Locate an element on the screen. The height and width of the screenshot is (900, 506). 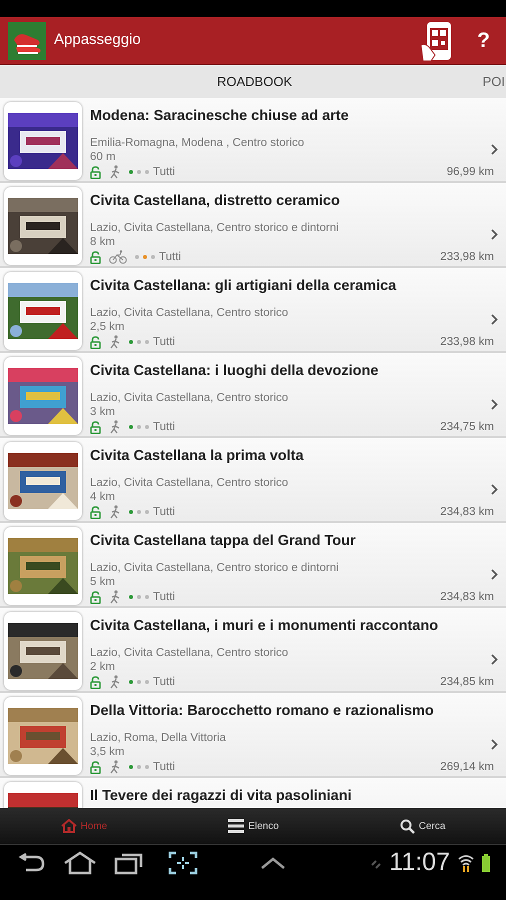
qr-phone-icon is located at coordinates (437, 40).